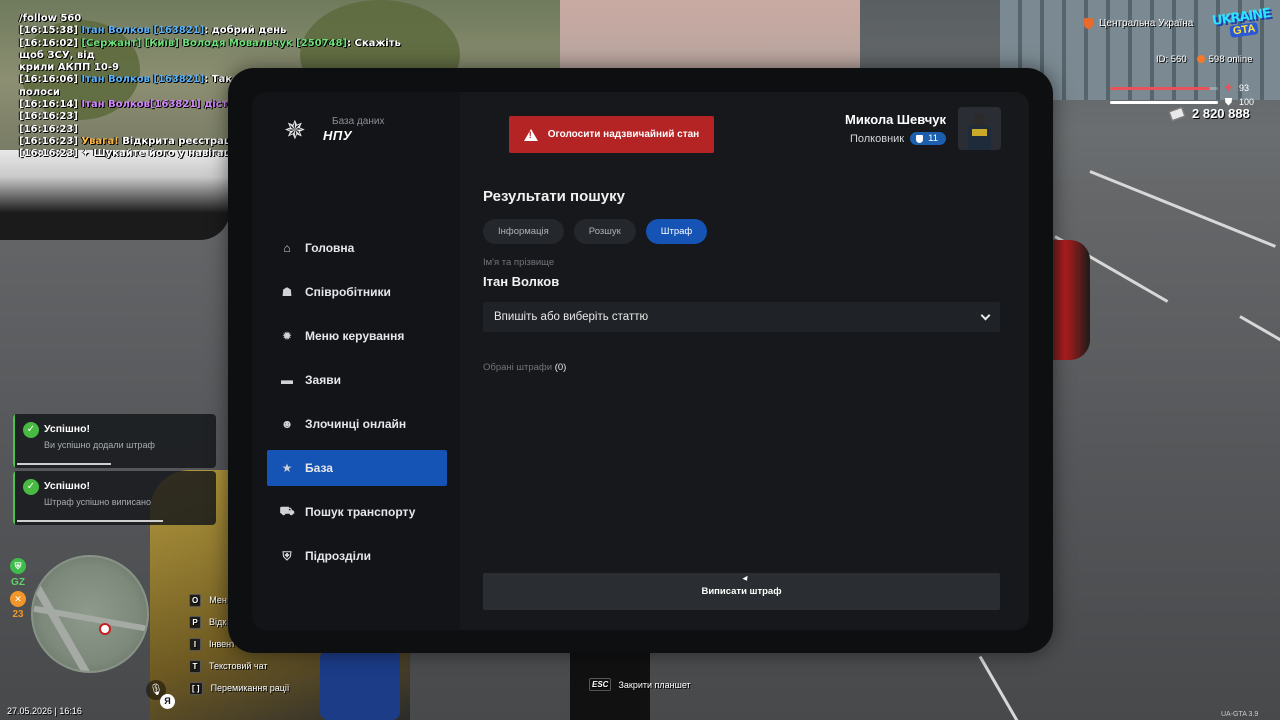 The image size is (1280, 720). I want to click on sidebar-item-criminals: ☻ Злочинці онлайн, so click(357, 424).